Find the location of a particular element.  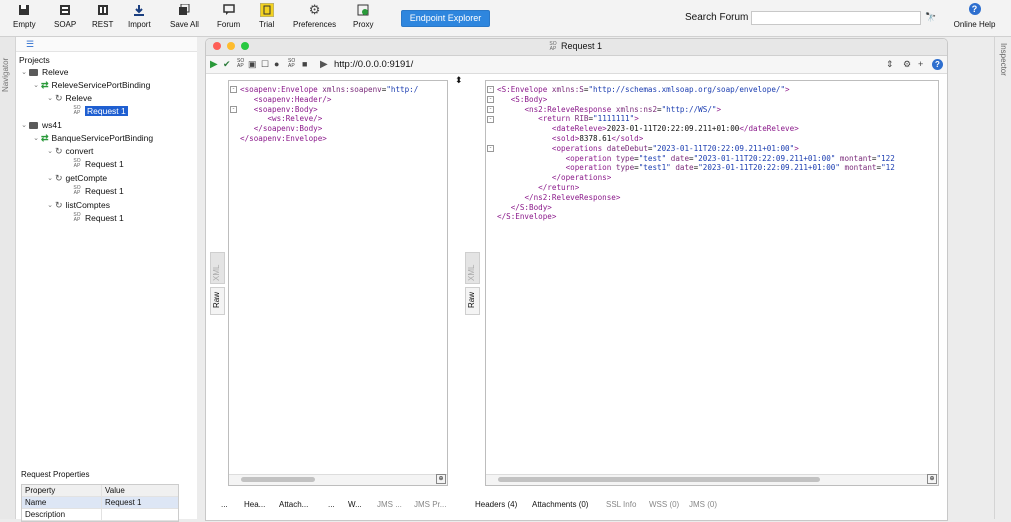

image-icon: ▣ is located at coordinates (252, 64).